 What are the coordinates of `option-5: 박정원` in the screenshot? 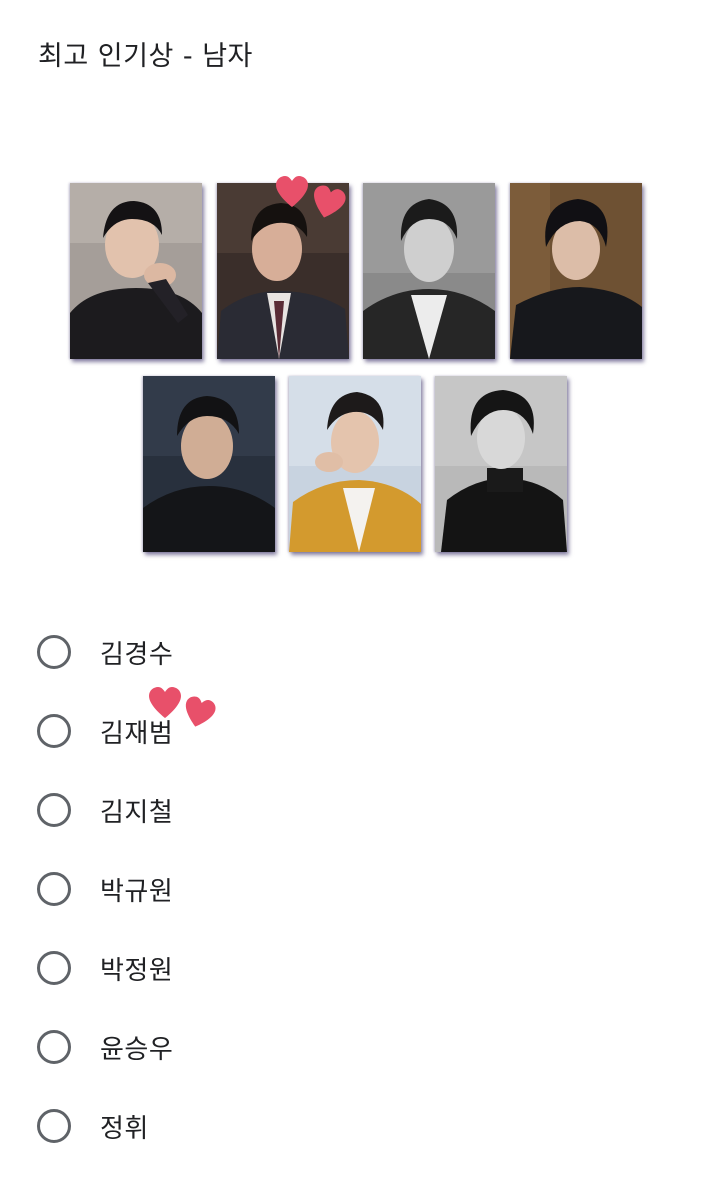 It's located at (105, 968).